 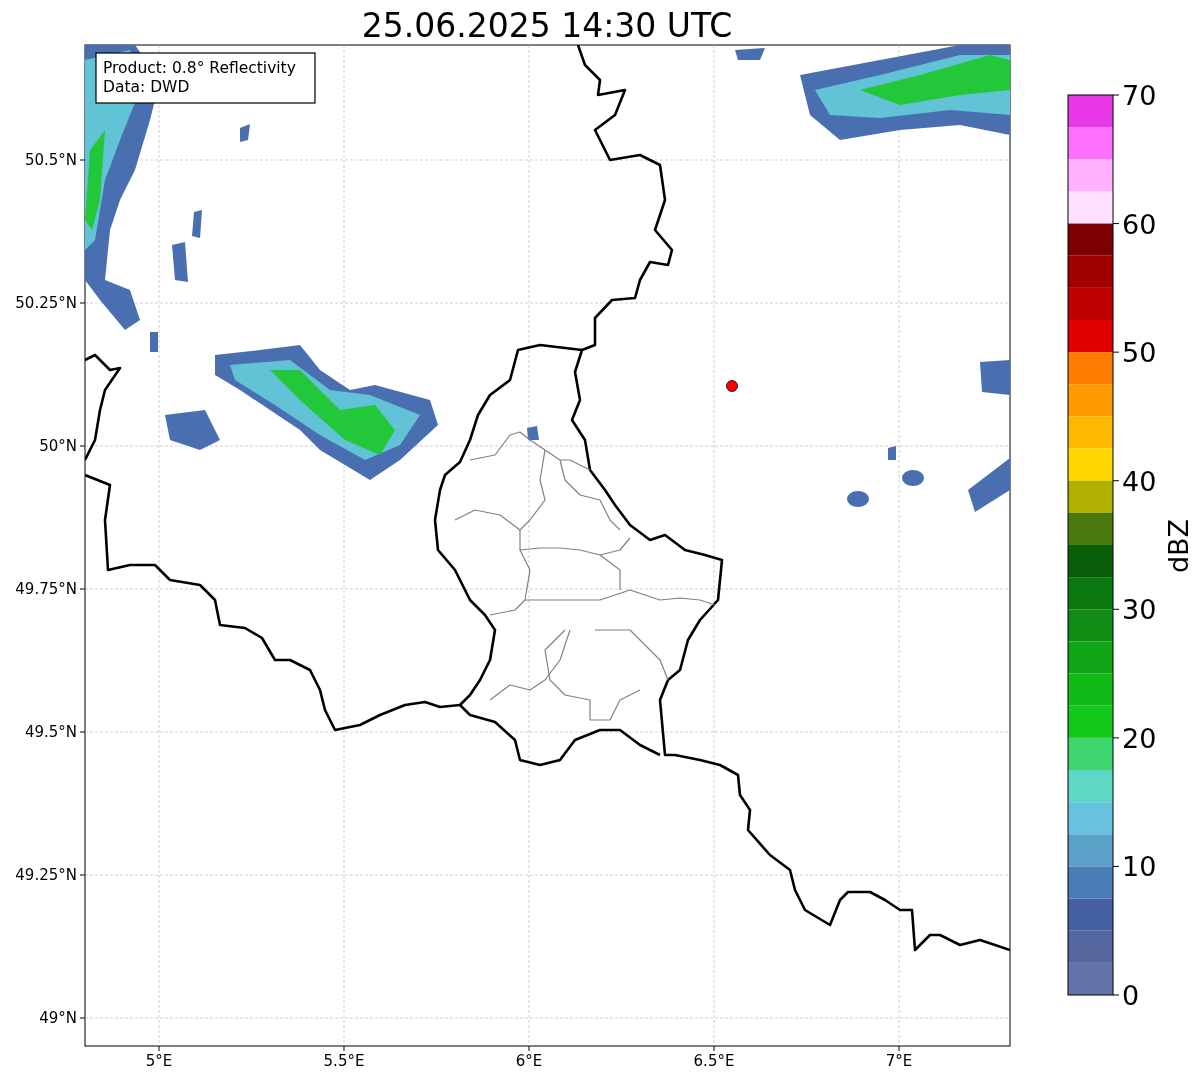 What do you see at coordinates (899, 1061) in the screenshot?
I see `axis-tick-label: 7°E` at bounding box center [899, 1061].